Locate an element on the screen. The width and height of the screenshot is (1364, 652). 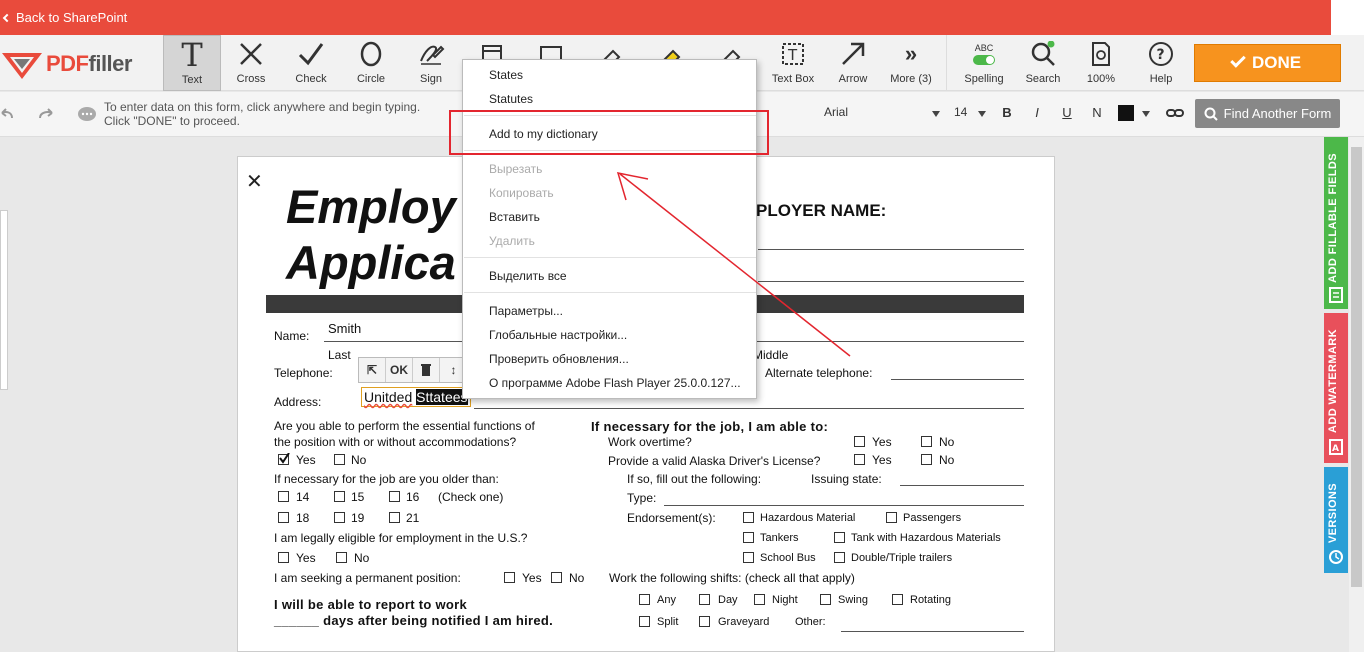
hazardous-material-label: Hazardous Material is located at coordinates (808, 518).